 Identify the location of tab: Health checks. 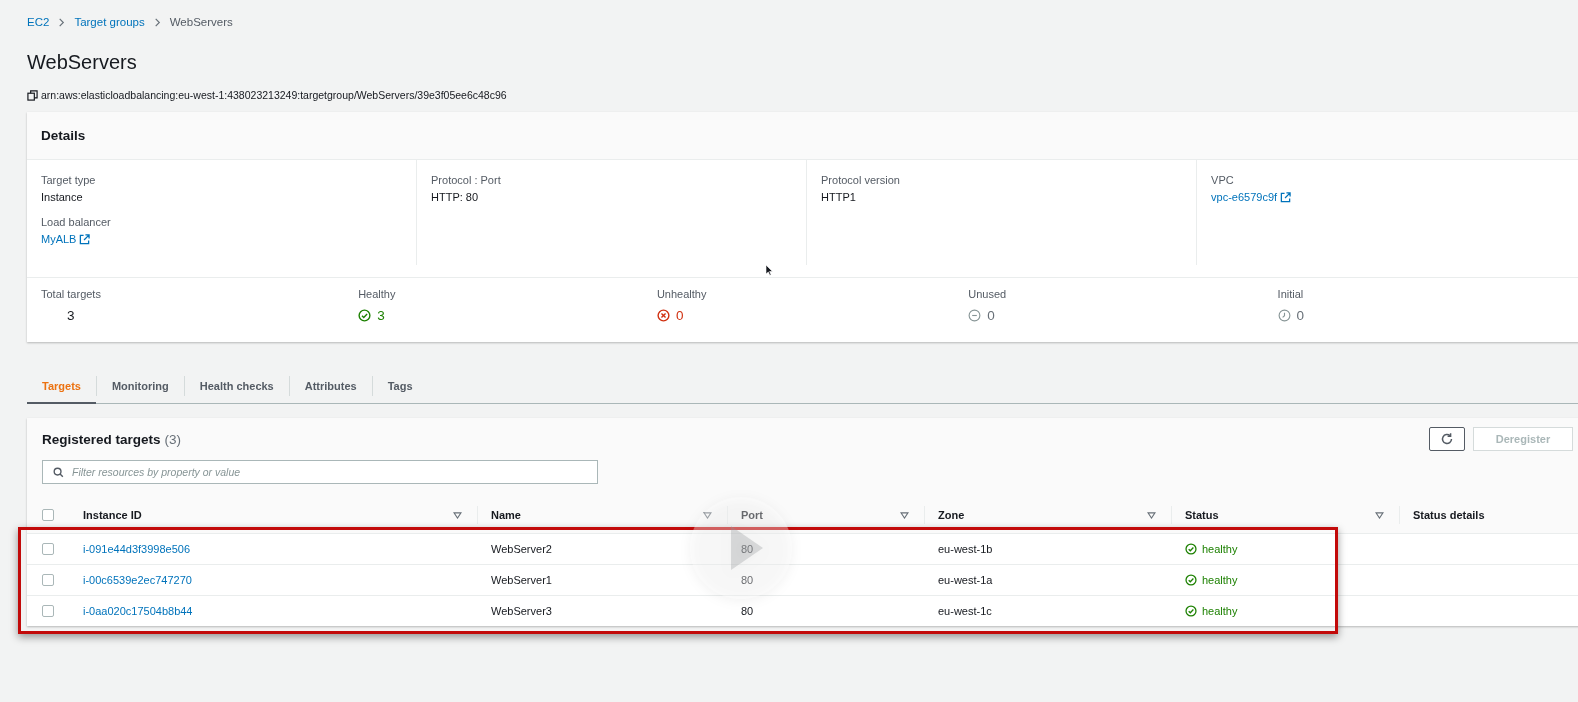
(236, 386).